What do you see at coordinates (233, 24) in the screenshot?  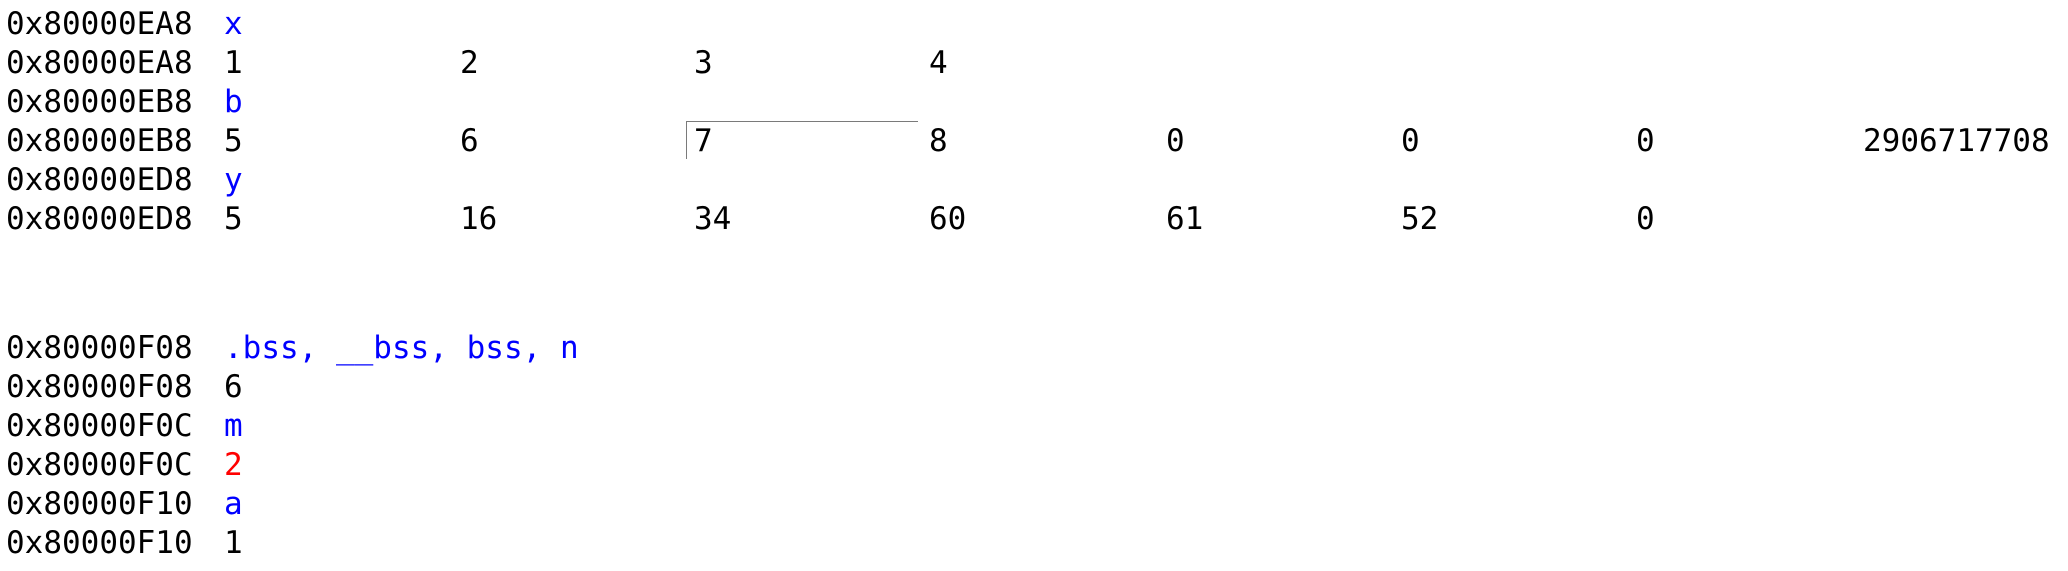 I see `symbol-label: x` at bounding box center [233, 24].